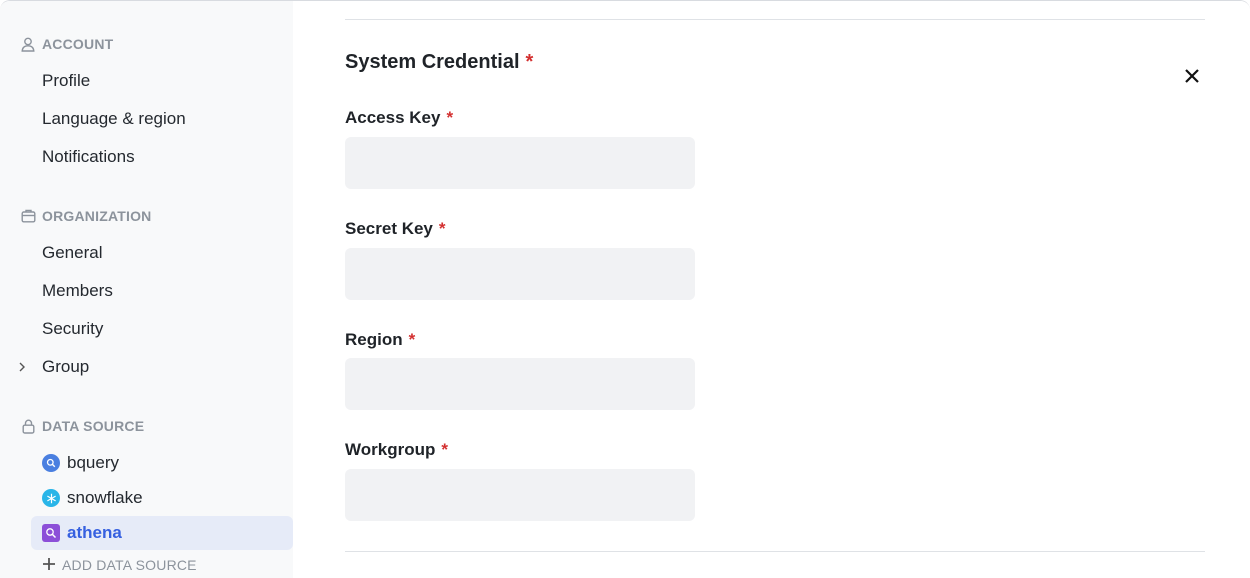 The width and height of the screenshot is (1250, 578). Describe the element at coordinates (432, 62) in the screenshot. I see `panel-title-text: System Credential` at that location.